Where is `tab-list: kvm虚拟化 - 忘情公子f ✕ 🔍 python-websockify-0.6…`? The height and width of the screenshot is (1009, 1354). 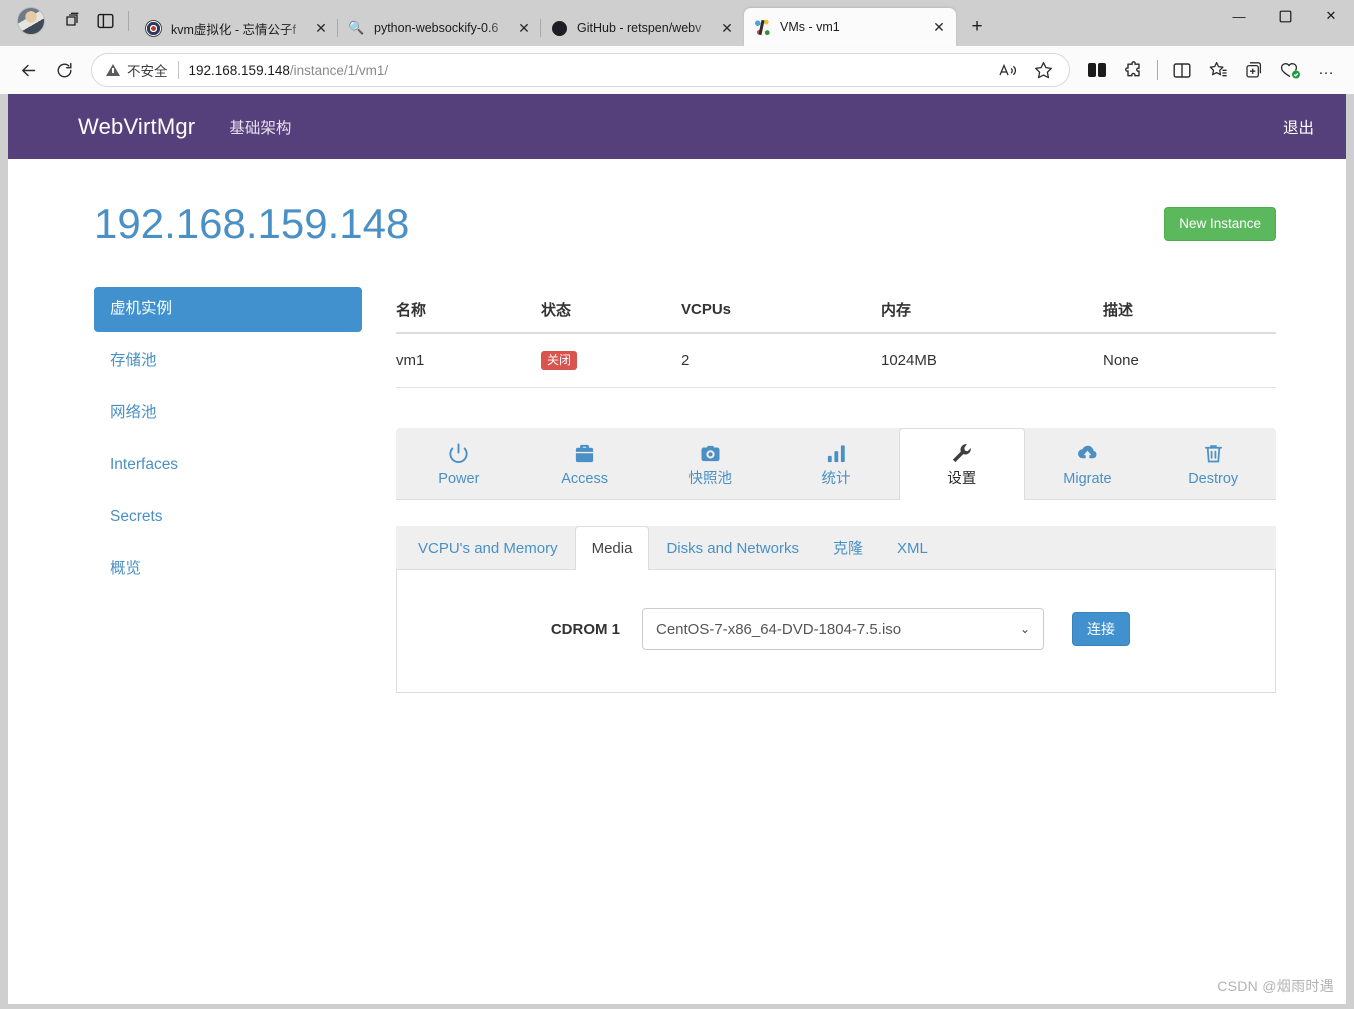 tab-list: kvm虚拟化 - 忘情公子f ✕ 🔍 python-websockify-0.6… is located at coordinates (675, 23).